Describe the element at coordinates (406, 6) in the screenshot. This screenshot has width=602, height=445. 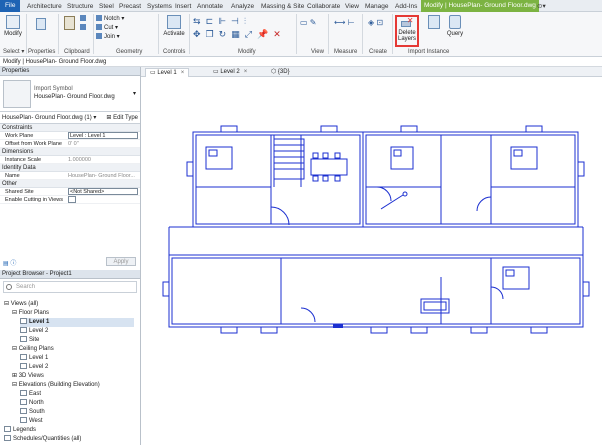
I see `tab-add-ins: Add-Ins` at that location.